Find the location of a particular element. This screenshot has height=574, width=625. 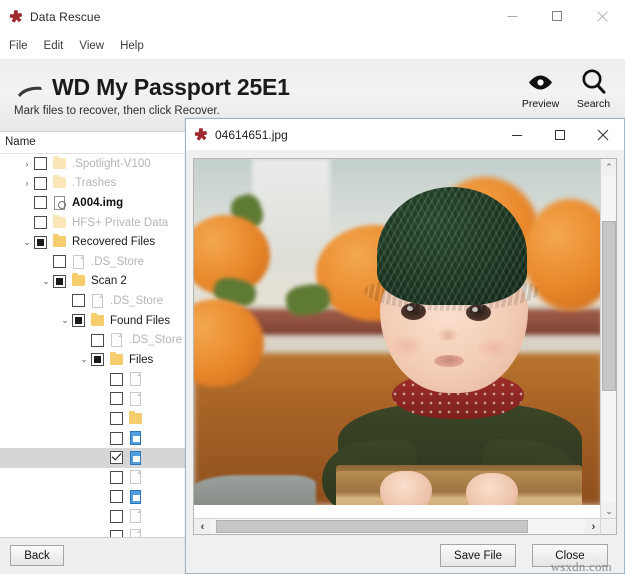

back-button: Back is located at coordinates (37, 555).